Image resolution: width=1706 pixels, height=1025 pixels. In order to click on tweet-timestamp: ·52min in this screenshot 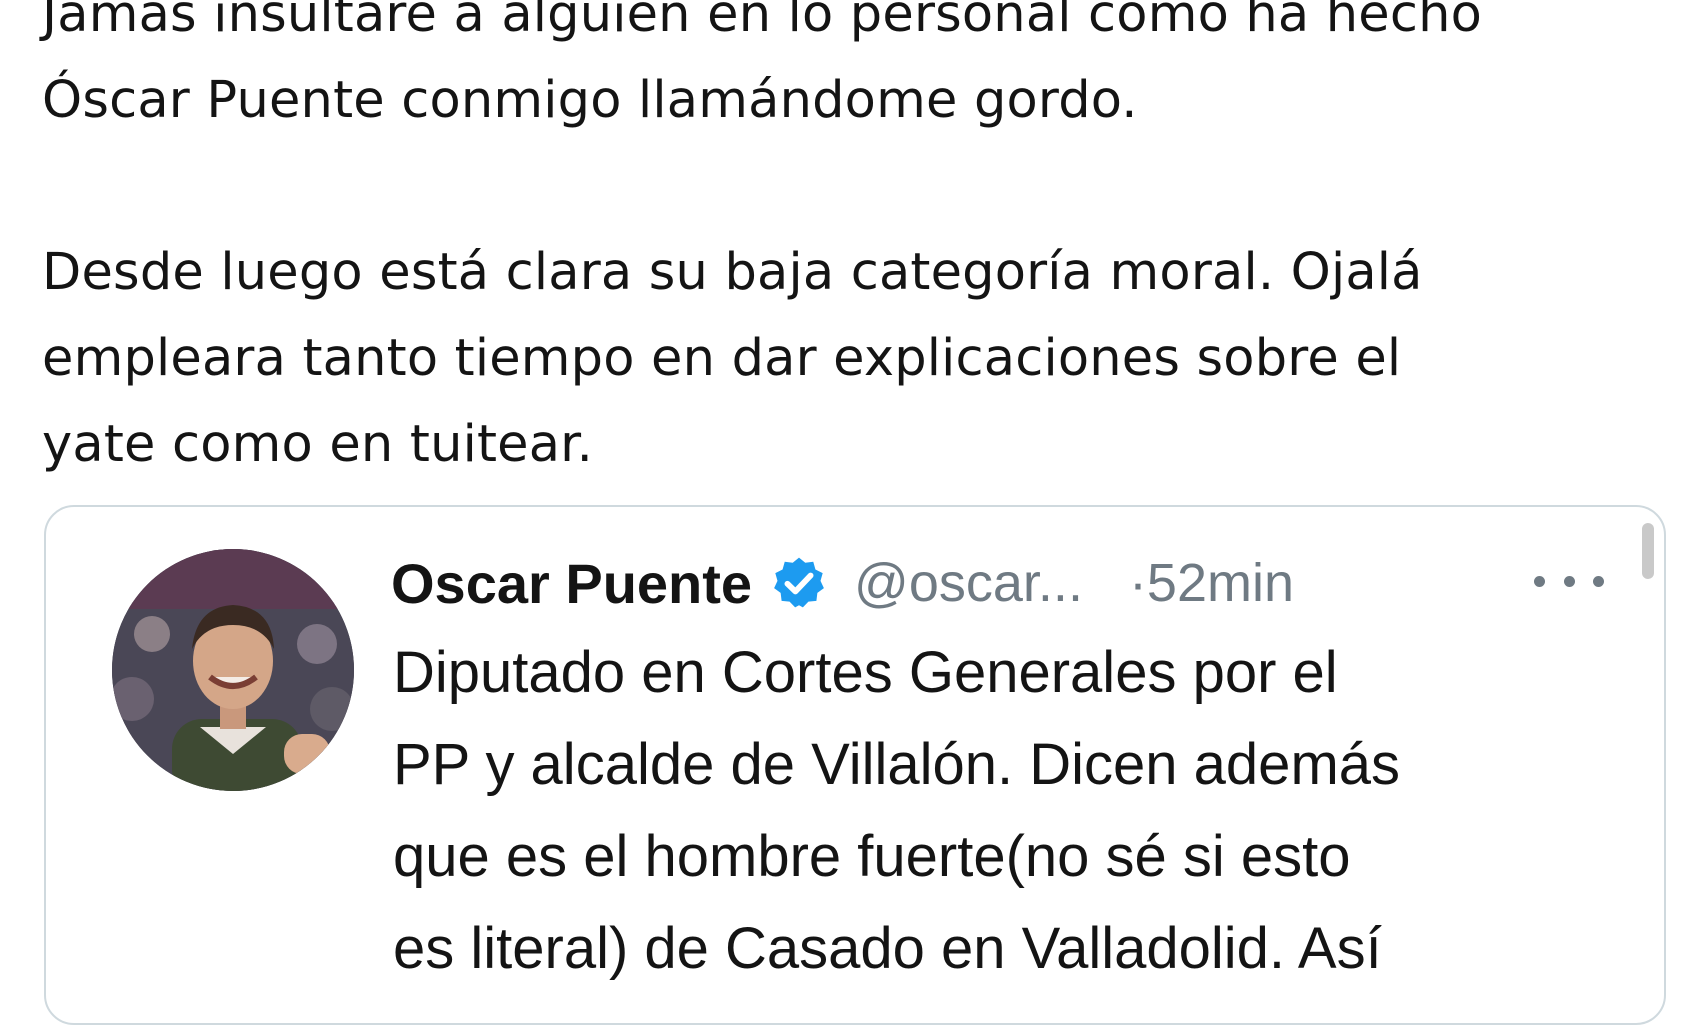, I will do `click(1211, 583)`.